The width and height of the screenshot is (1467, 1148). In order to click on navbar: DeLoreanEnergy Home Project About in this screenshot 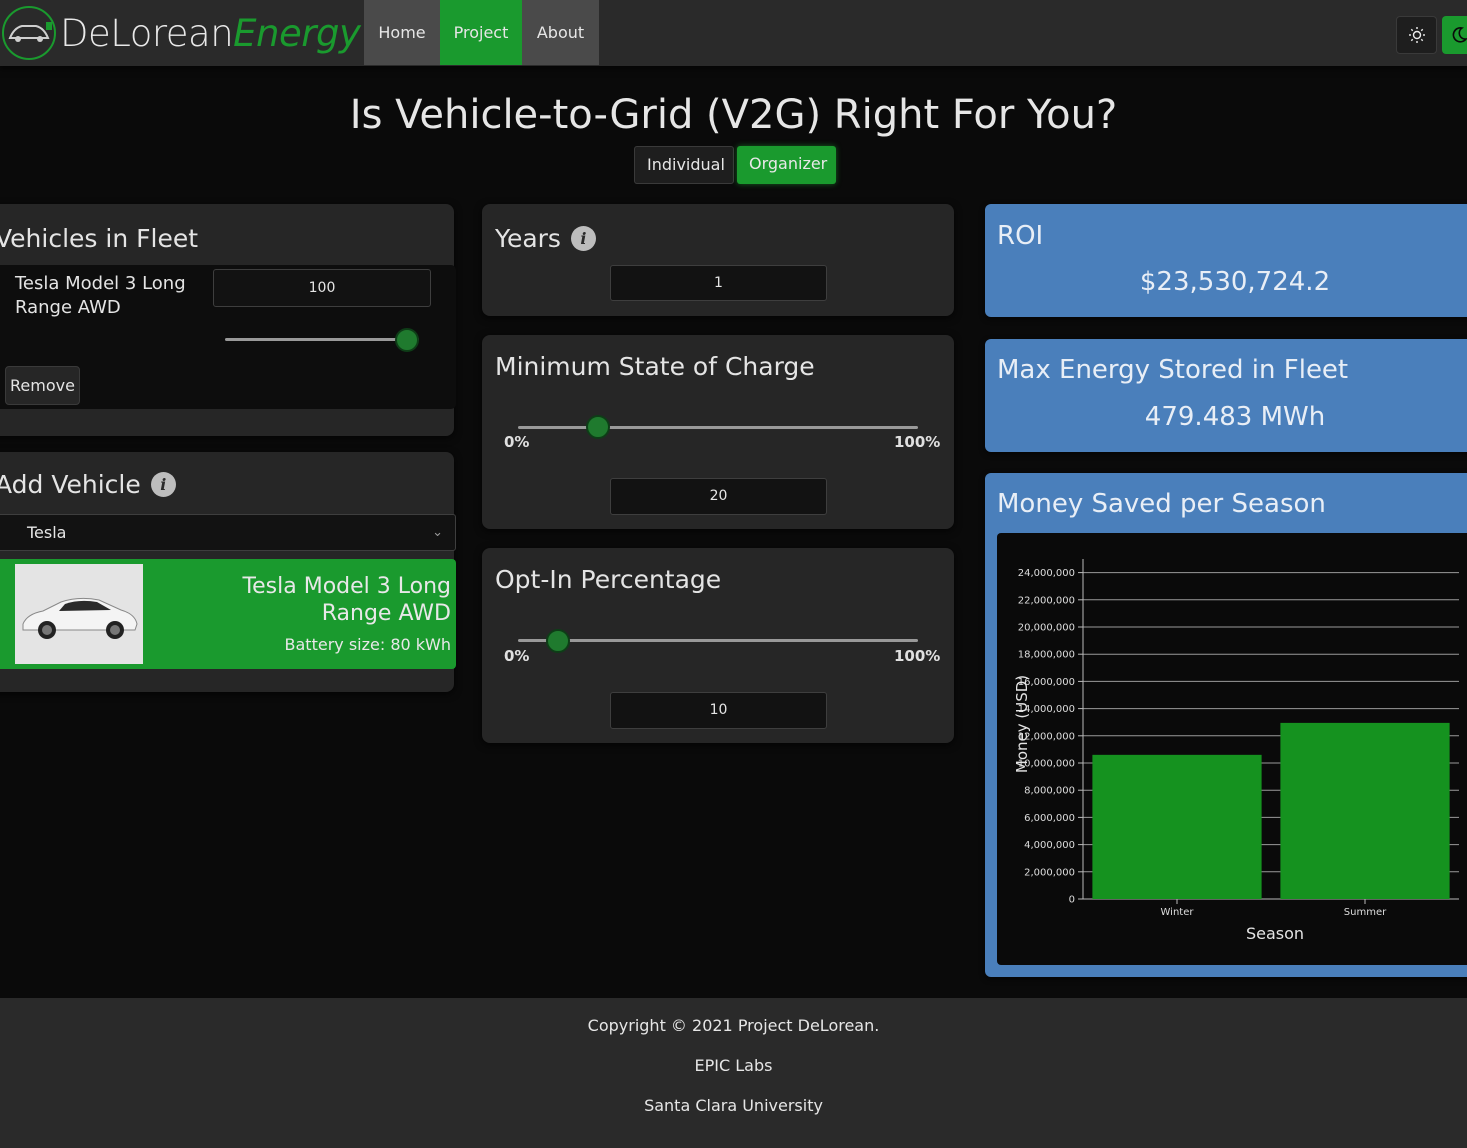, I will do `click(733, 33)`.